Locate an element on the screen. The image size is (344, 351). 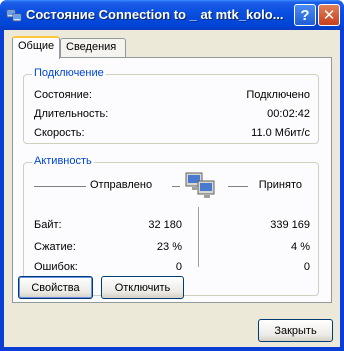
status-label: Состояние: is located at coordinates (63, 95).